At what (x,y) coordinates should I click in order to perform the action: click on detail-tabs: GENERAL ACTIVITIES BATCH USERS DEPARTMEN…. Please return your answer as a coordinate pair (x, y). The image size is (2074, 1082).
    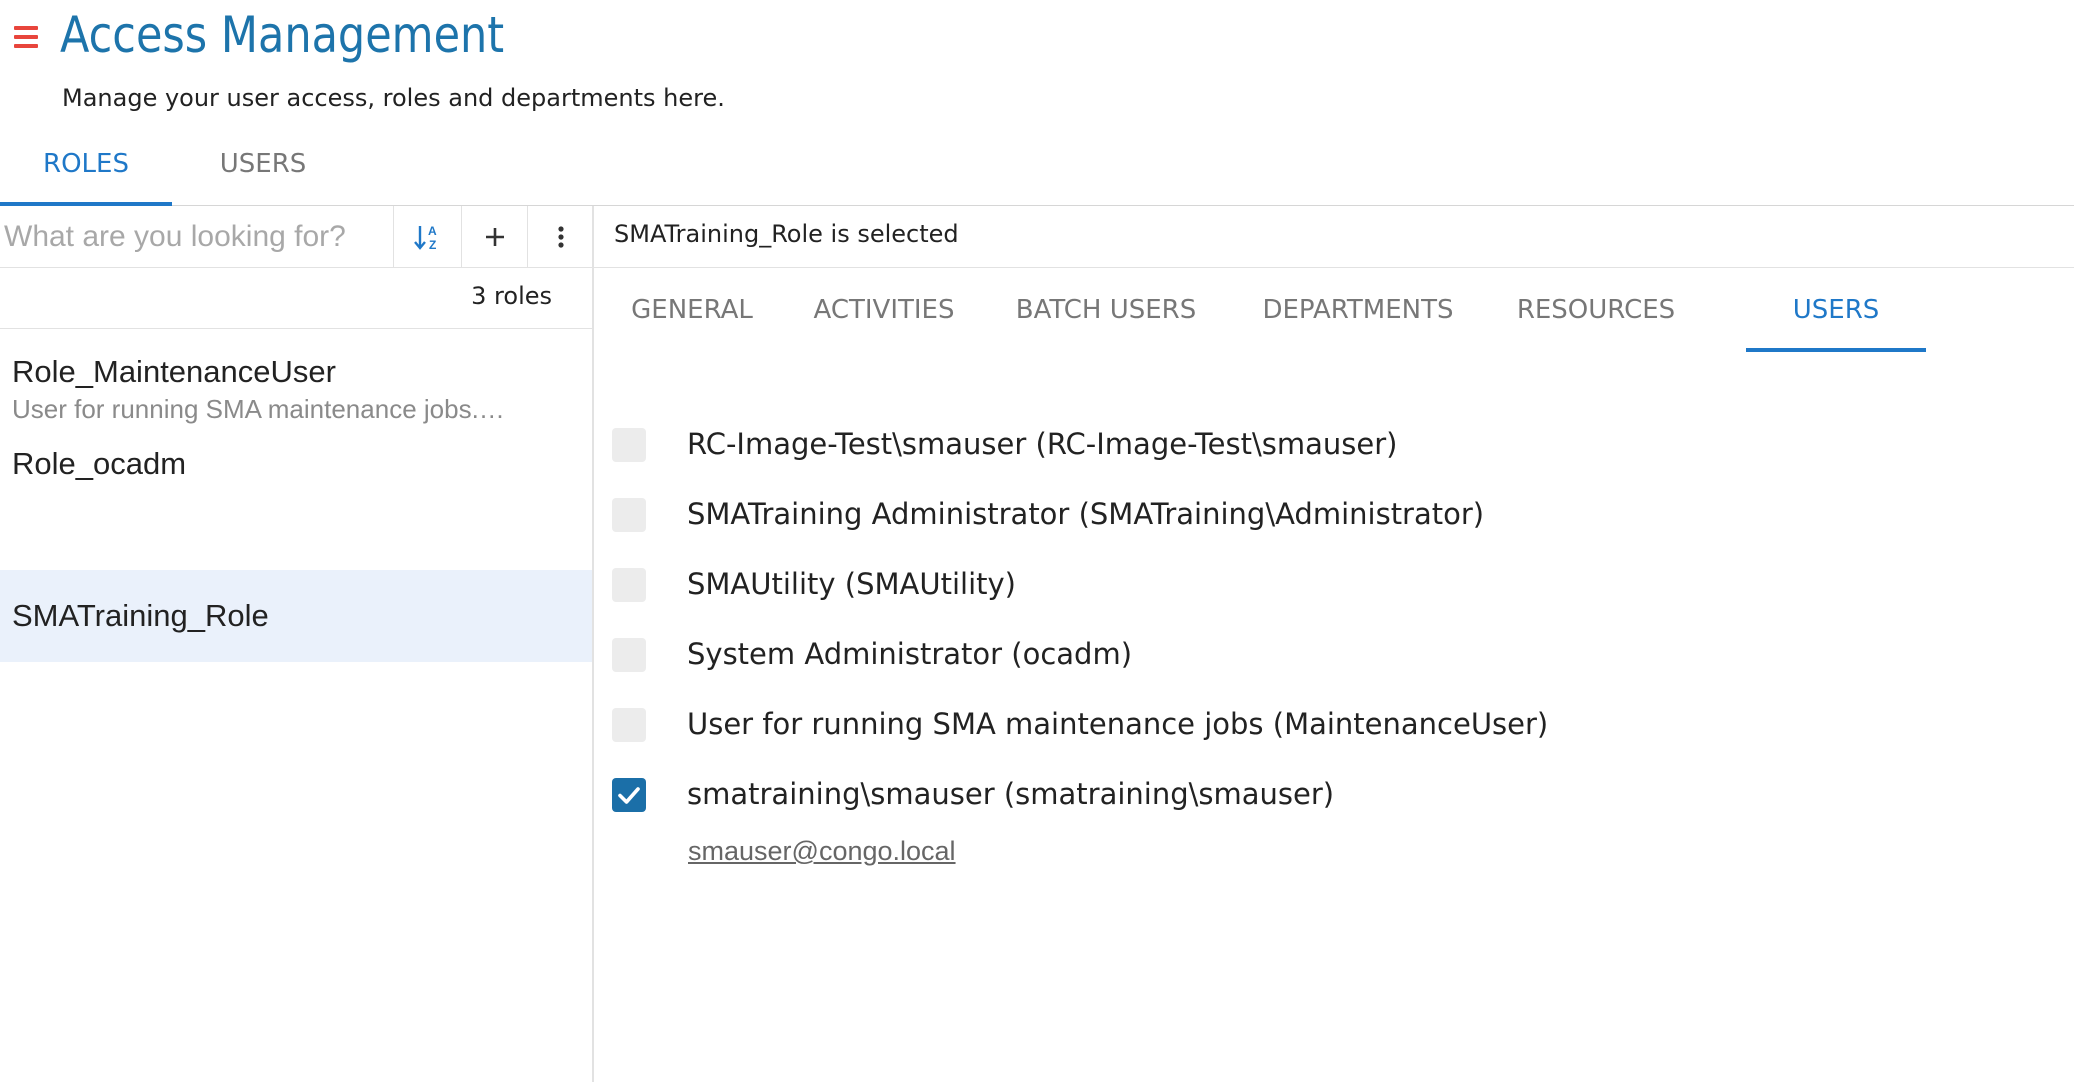
    Looking at the image, I should click on (1334, 311).